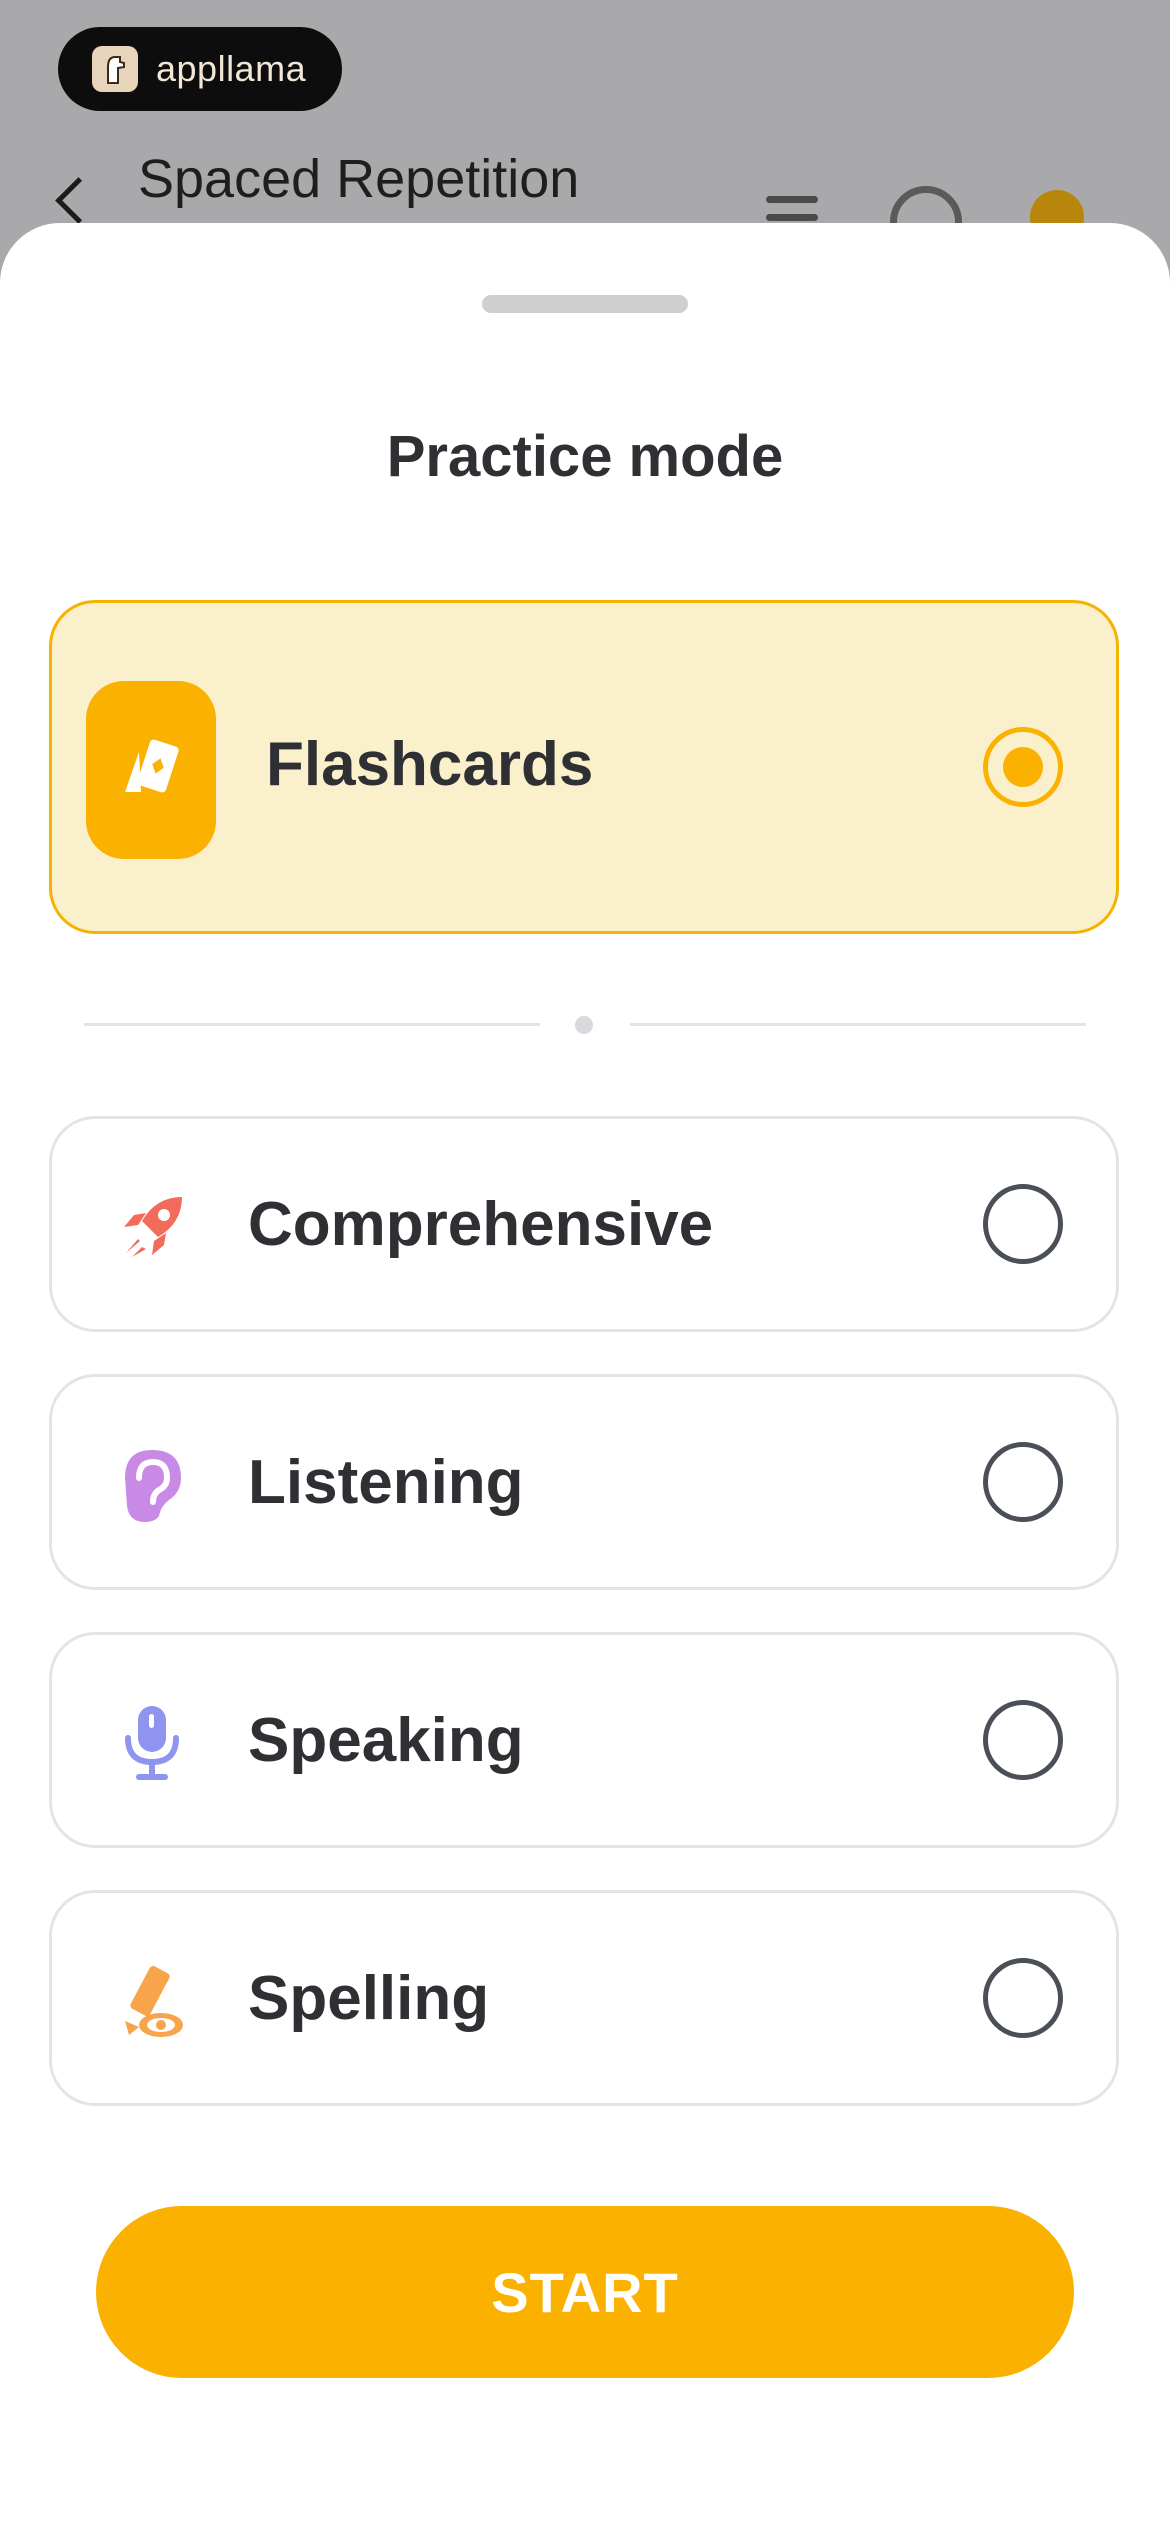  I want to click on divider-dot, so click(584, 1025).